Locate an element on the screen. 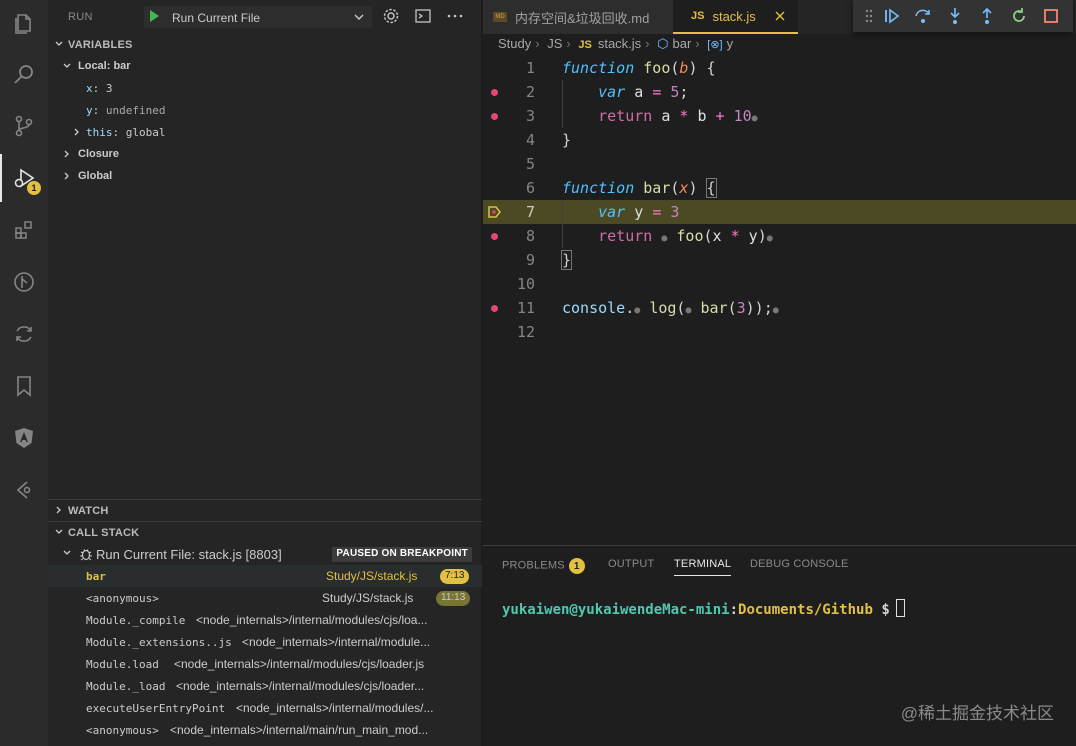  cube-icon: ⬡ is located at coordinates (663, 43).